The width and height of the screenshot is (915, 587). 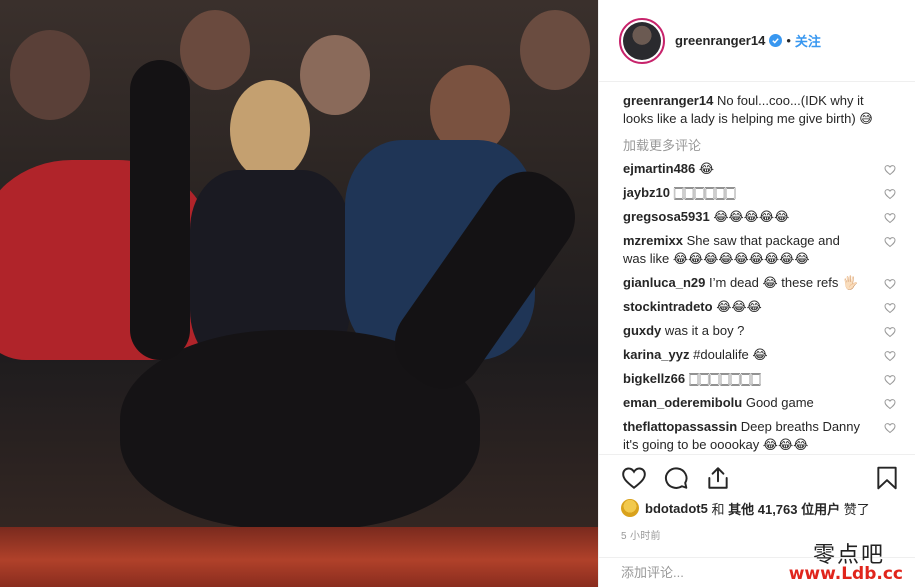 I want to click on player-leg-shape, so click(x=160, y=210).